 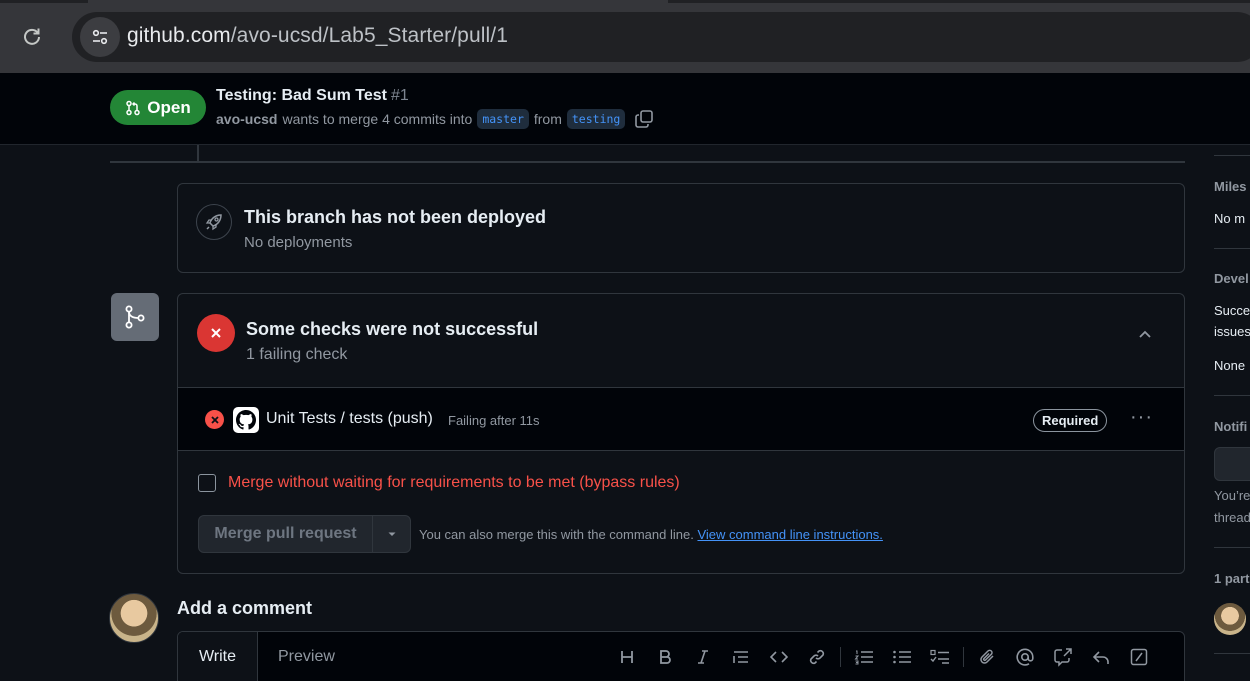 I want to click on sidebar-milestone-value: No m, so click(x=1230, y=218).